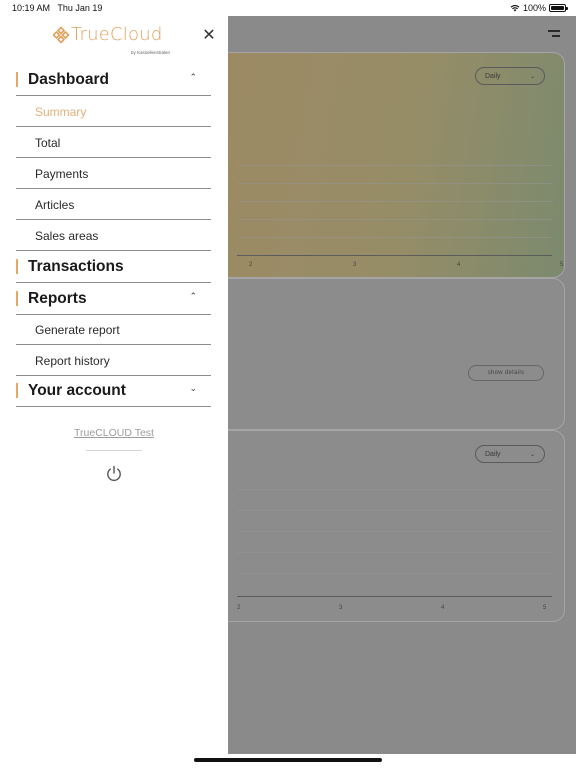 The image size is (576, 768). What do you see at coordinates (67, 236) in the screenshot?
I see `nav-item-label: Sales areas` at bounding box center [67, 236].